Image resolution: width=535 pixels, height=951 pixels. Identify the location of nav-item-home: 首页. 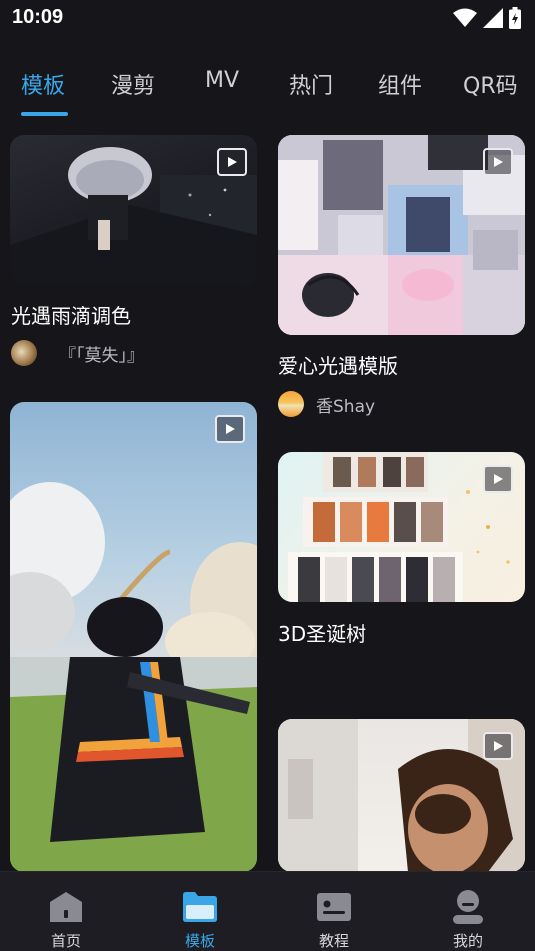
(66, 911).